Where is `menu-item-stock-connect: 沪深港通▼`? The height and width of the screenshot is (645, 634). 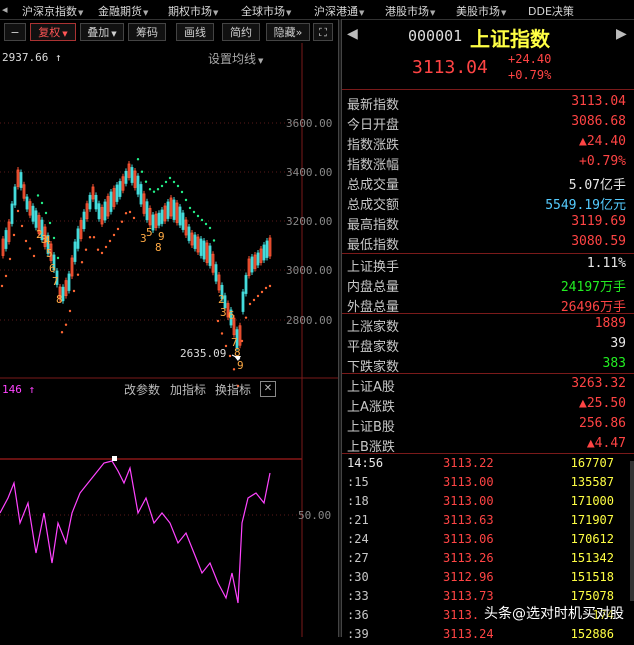 menu-item-stock-connect: 沪深港通▼ is located at coordinates (339, 11).